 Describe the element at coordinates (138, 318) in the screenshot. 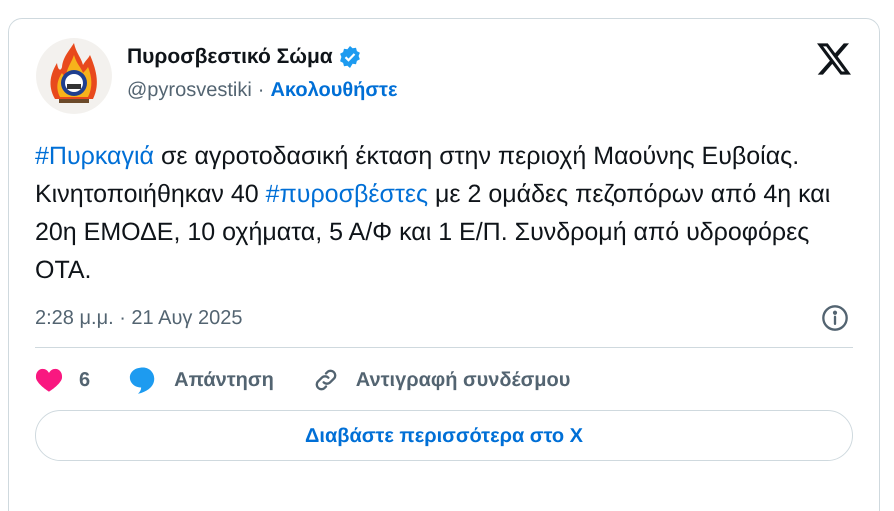

I see `timestamp: 2:28 μ.μ. · 21 Αυγ 2025` at that location.